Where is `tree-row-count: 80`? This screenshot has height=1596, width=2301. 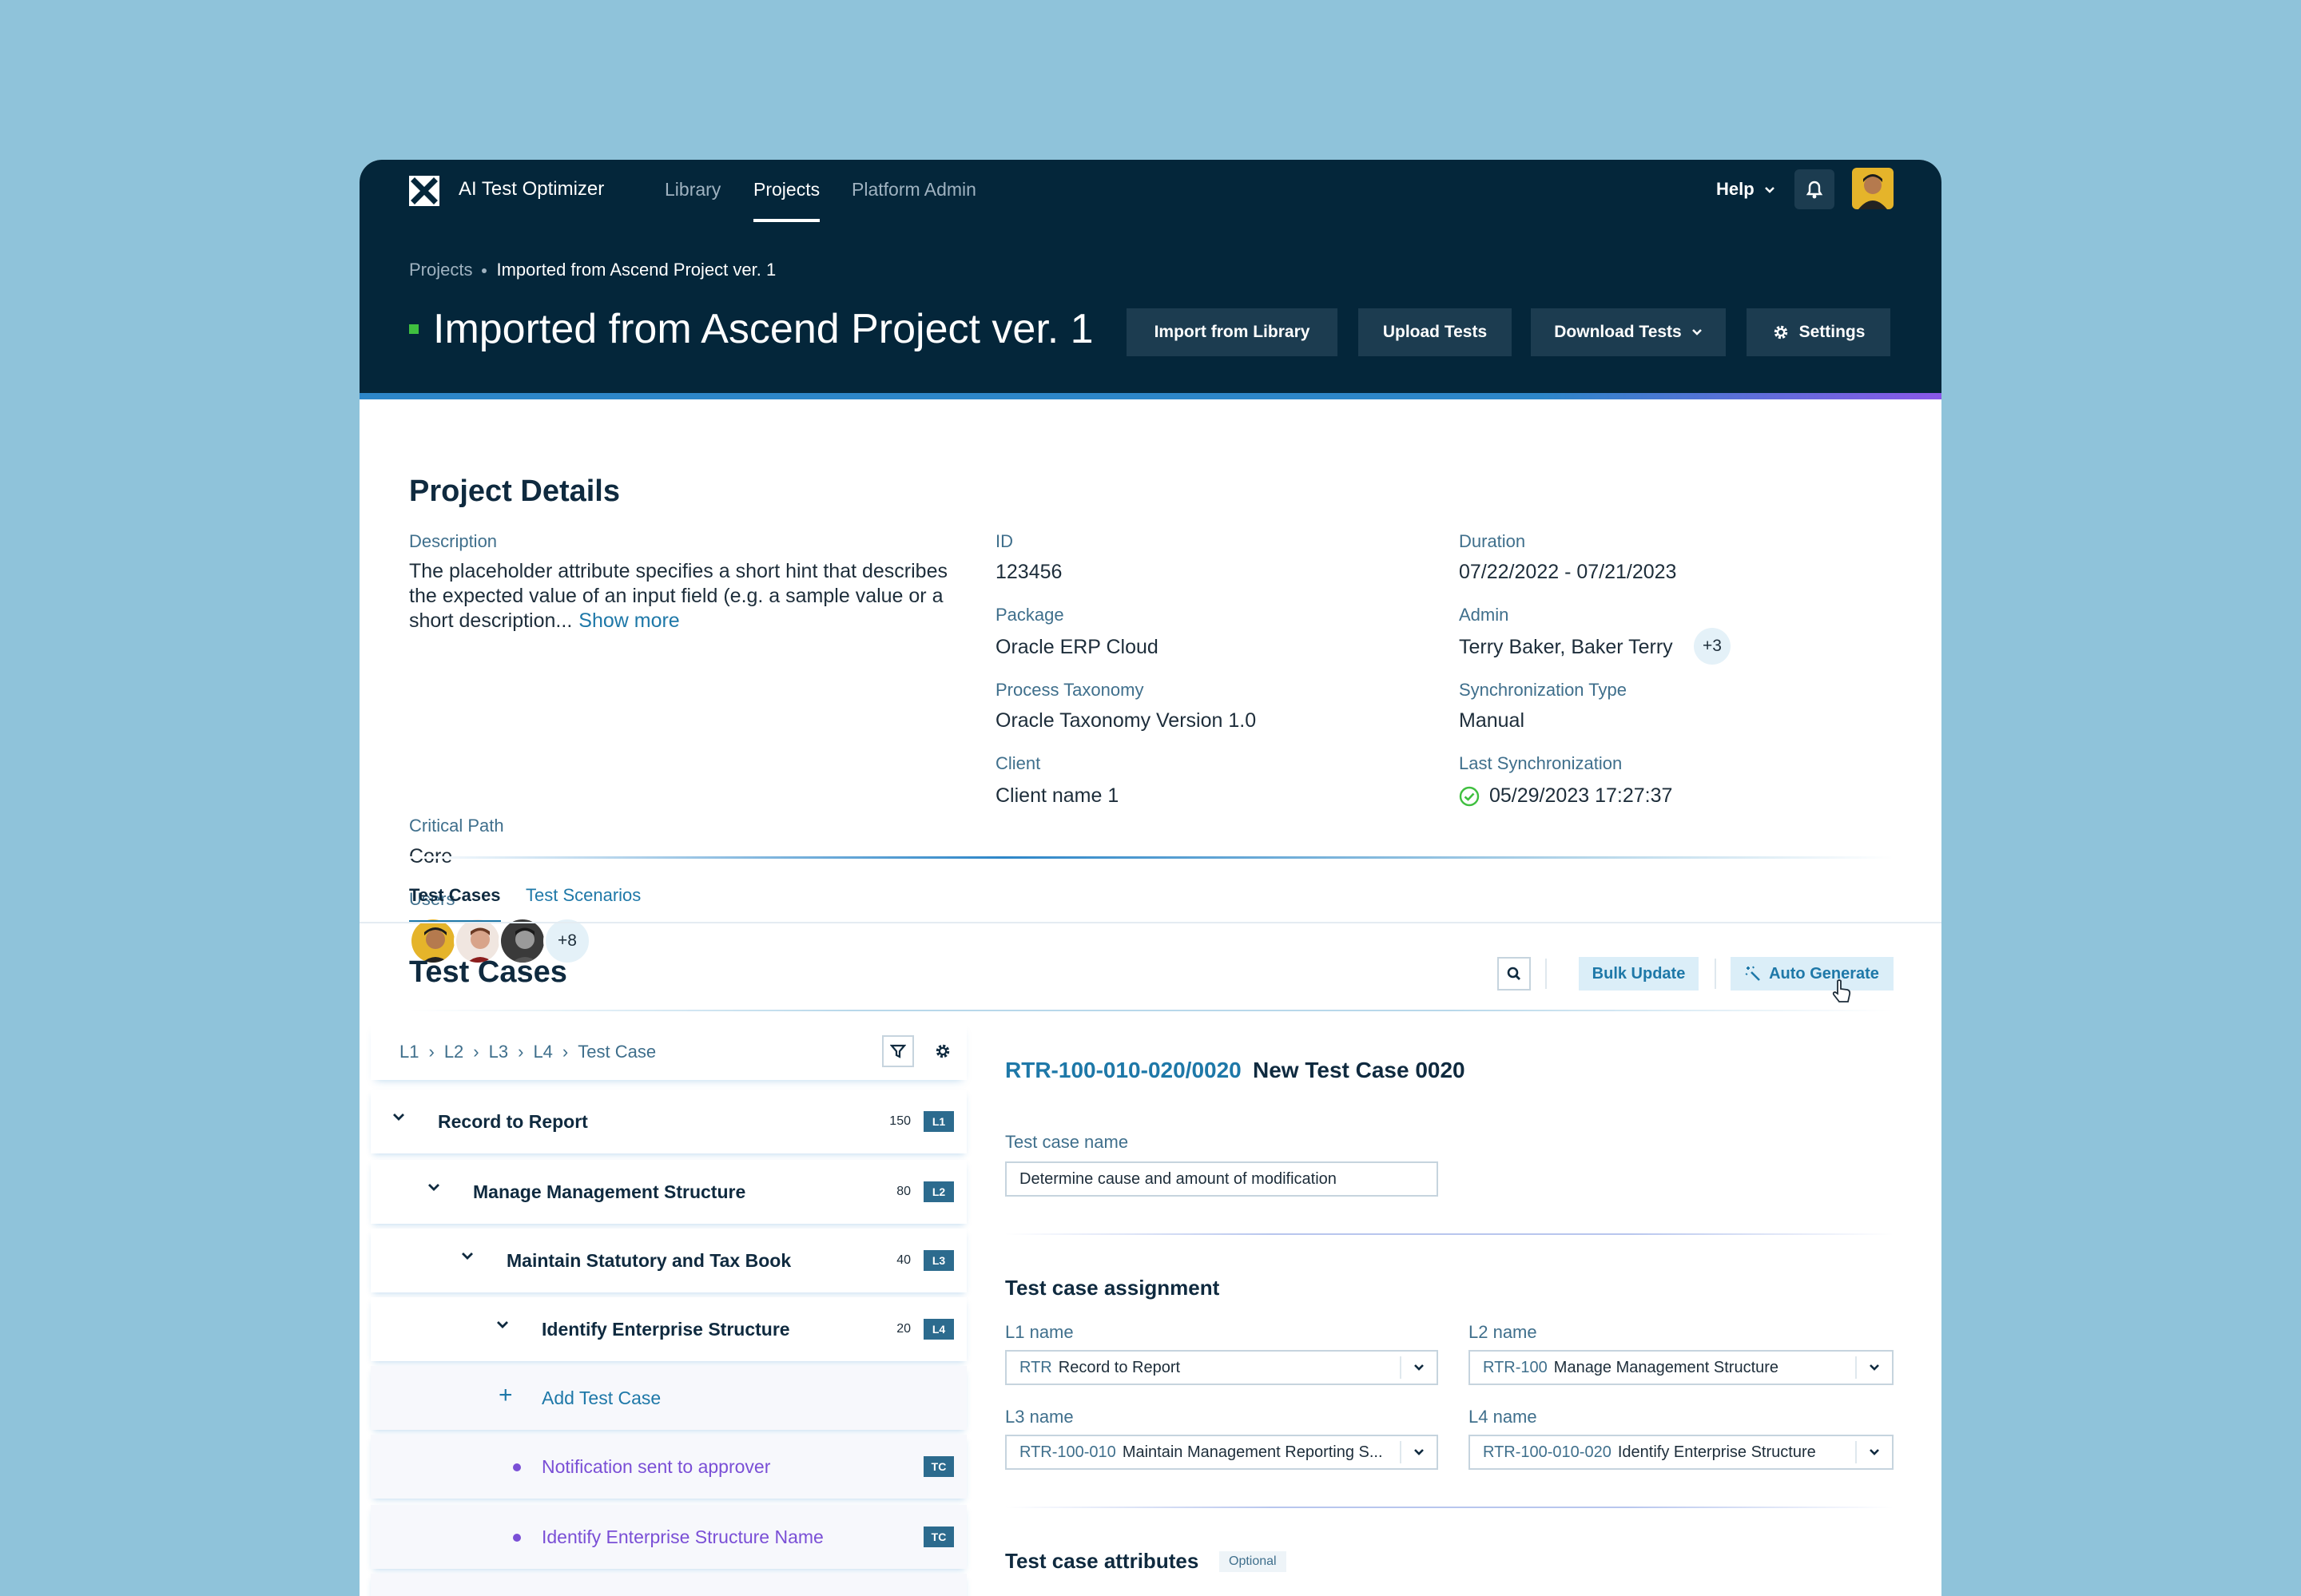
tree-row-count: 80 is located at coordinates (904, 1191).